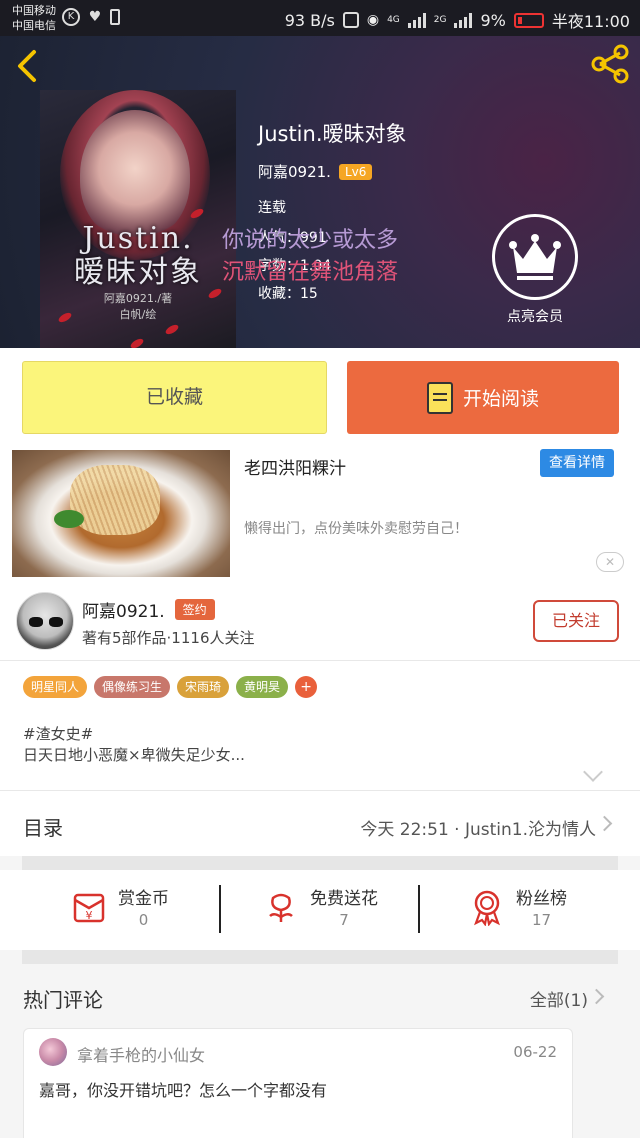  What do you see at coordinates (320, 823) in the screenshot?
I see `table-of-contents-row: 目录 今天 22:51 · Justin1.沦为情人` at bounding box center [320, 823].